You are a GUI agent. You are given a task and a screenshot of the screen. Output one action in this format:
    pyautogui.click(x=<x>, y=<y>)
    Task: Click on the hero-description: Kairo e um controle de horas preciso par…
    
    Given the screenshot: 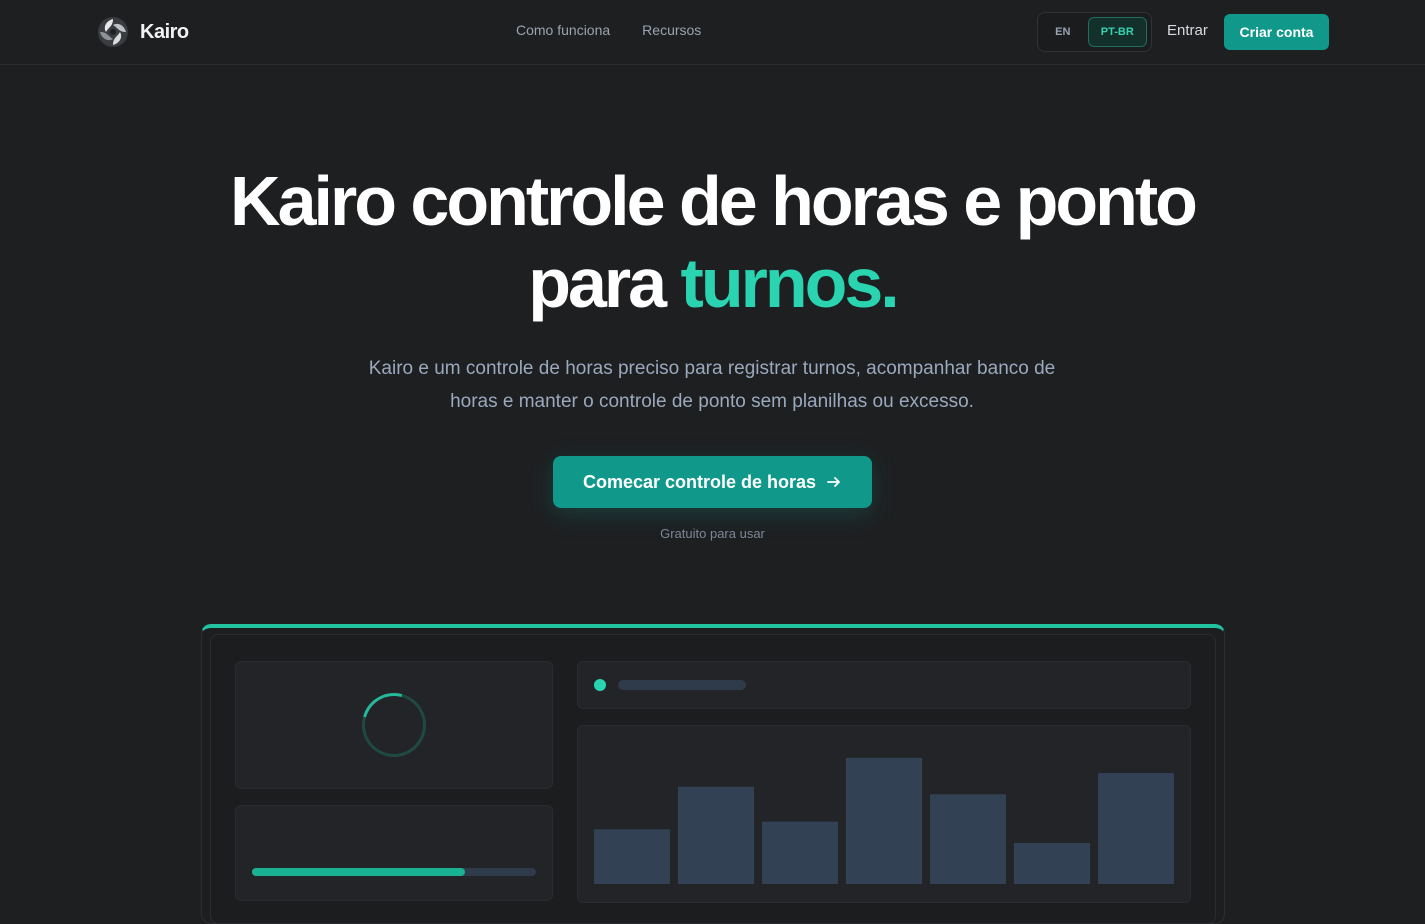 What is the action you would take?
    pyautogui.click(x=712, y=385)
    